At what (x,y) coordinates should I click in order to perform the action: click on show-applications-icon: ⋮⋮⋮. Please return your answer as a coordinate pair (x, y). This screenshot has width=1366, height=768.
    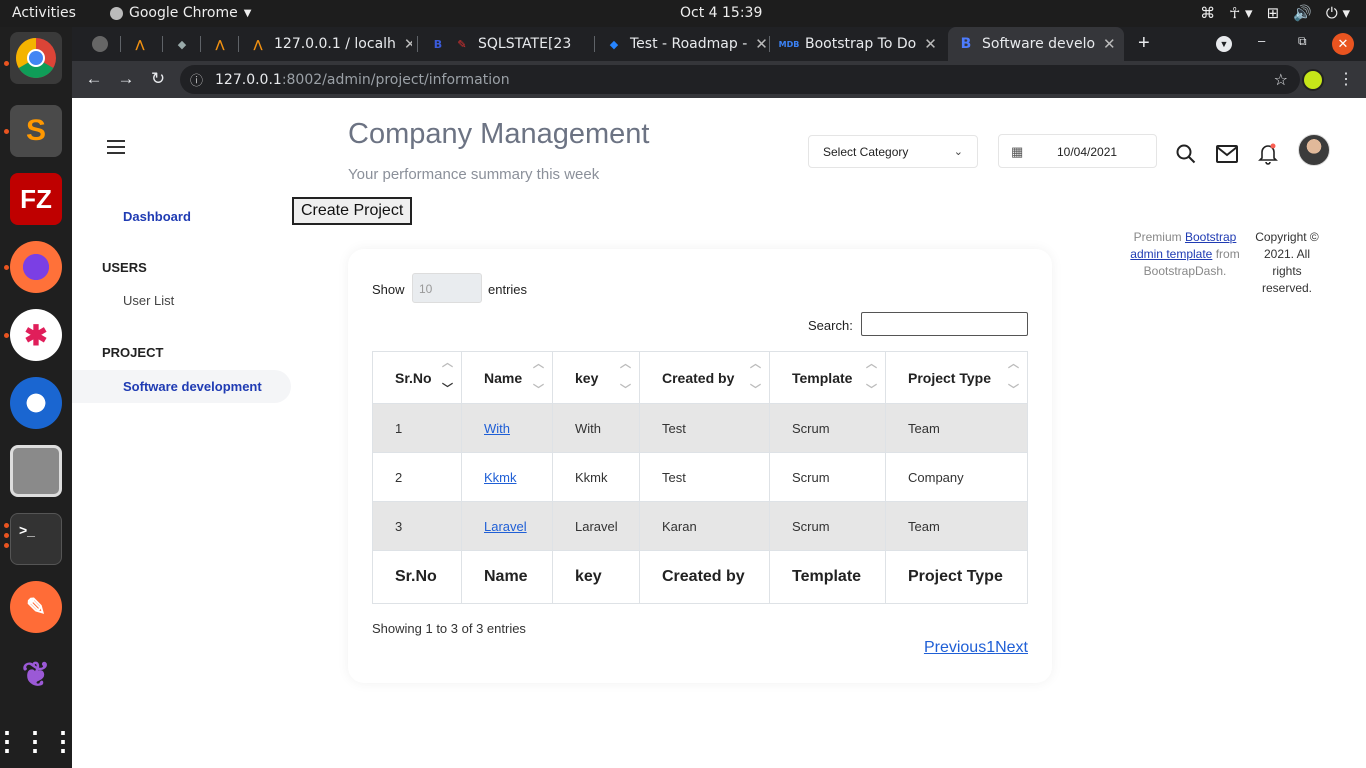
    Looking at the image, I should click on (38, 741).